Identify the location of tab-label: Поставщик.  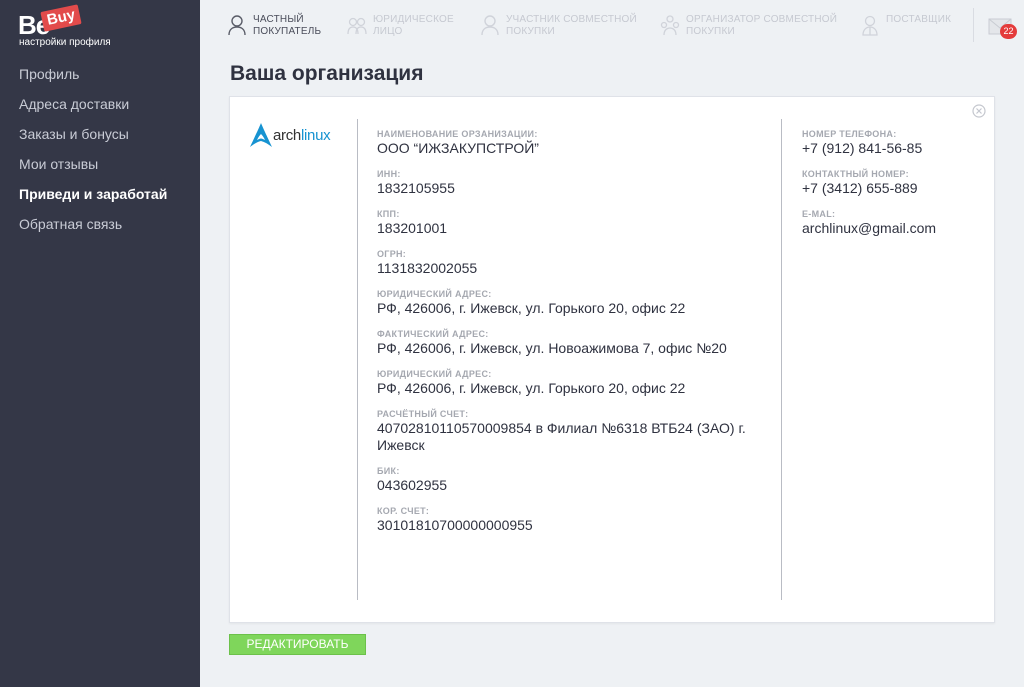
(919, 19).